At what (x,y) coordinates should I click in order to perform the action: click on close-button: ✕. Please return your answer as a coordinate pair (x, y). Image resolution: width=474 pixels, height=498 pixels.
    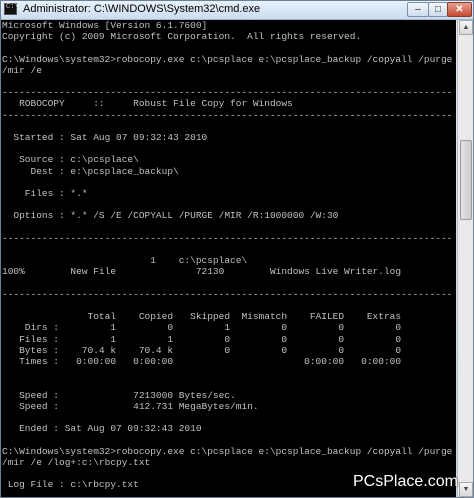
    Looking at the image, I should click on (459, 9).